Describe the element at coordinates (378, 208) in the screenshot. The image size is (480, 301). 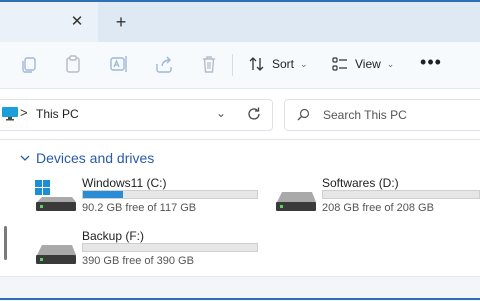
I see `drive-free-space: 208 GB free of 208 GB` at that location.